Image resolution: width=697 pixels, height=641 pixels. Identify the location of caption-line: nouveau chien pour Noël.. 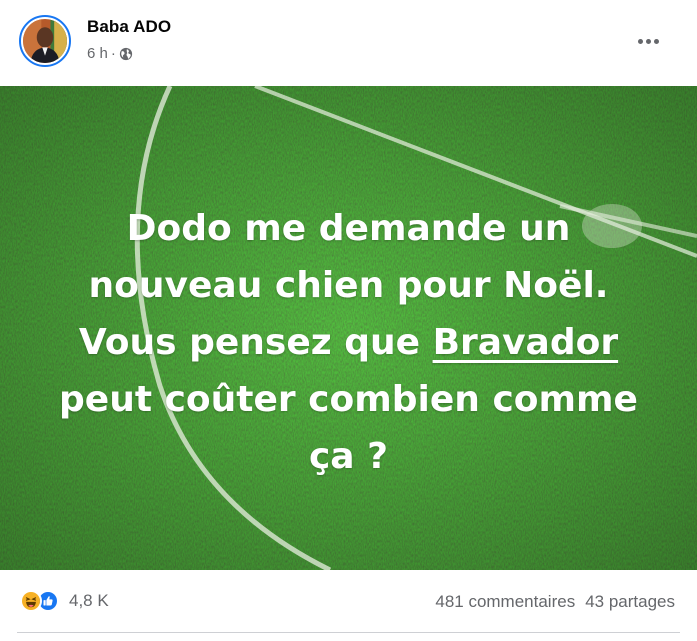
(348, 285).